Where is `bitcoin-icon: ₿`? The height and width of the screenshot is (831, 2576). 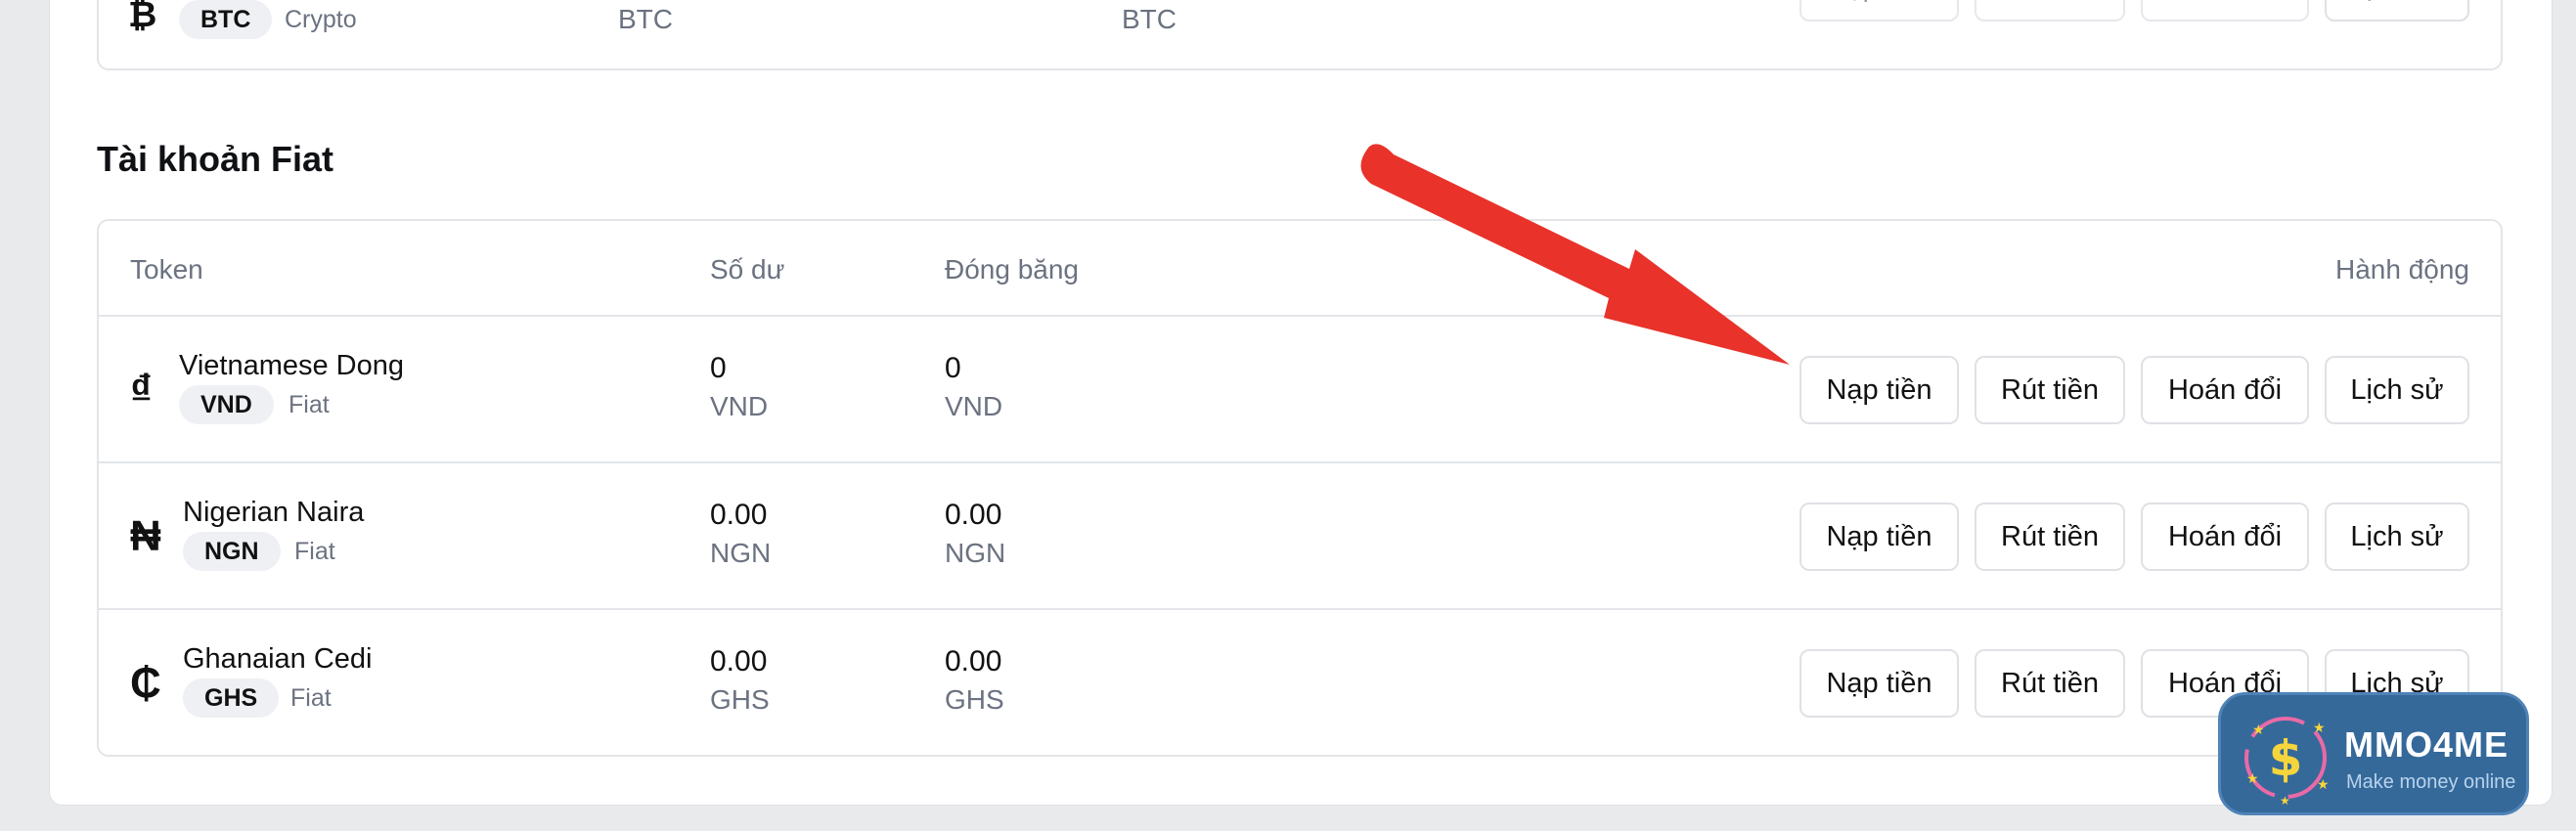
bitcoin-icon: ₿ is located at coordinates (142, 17).